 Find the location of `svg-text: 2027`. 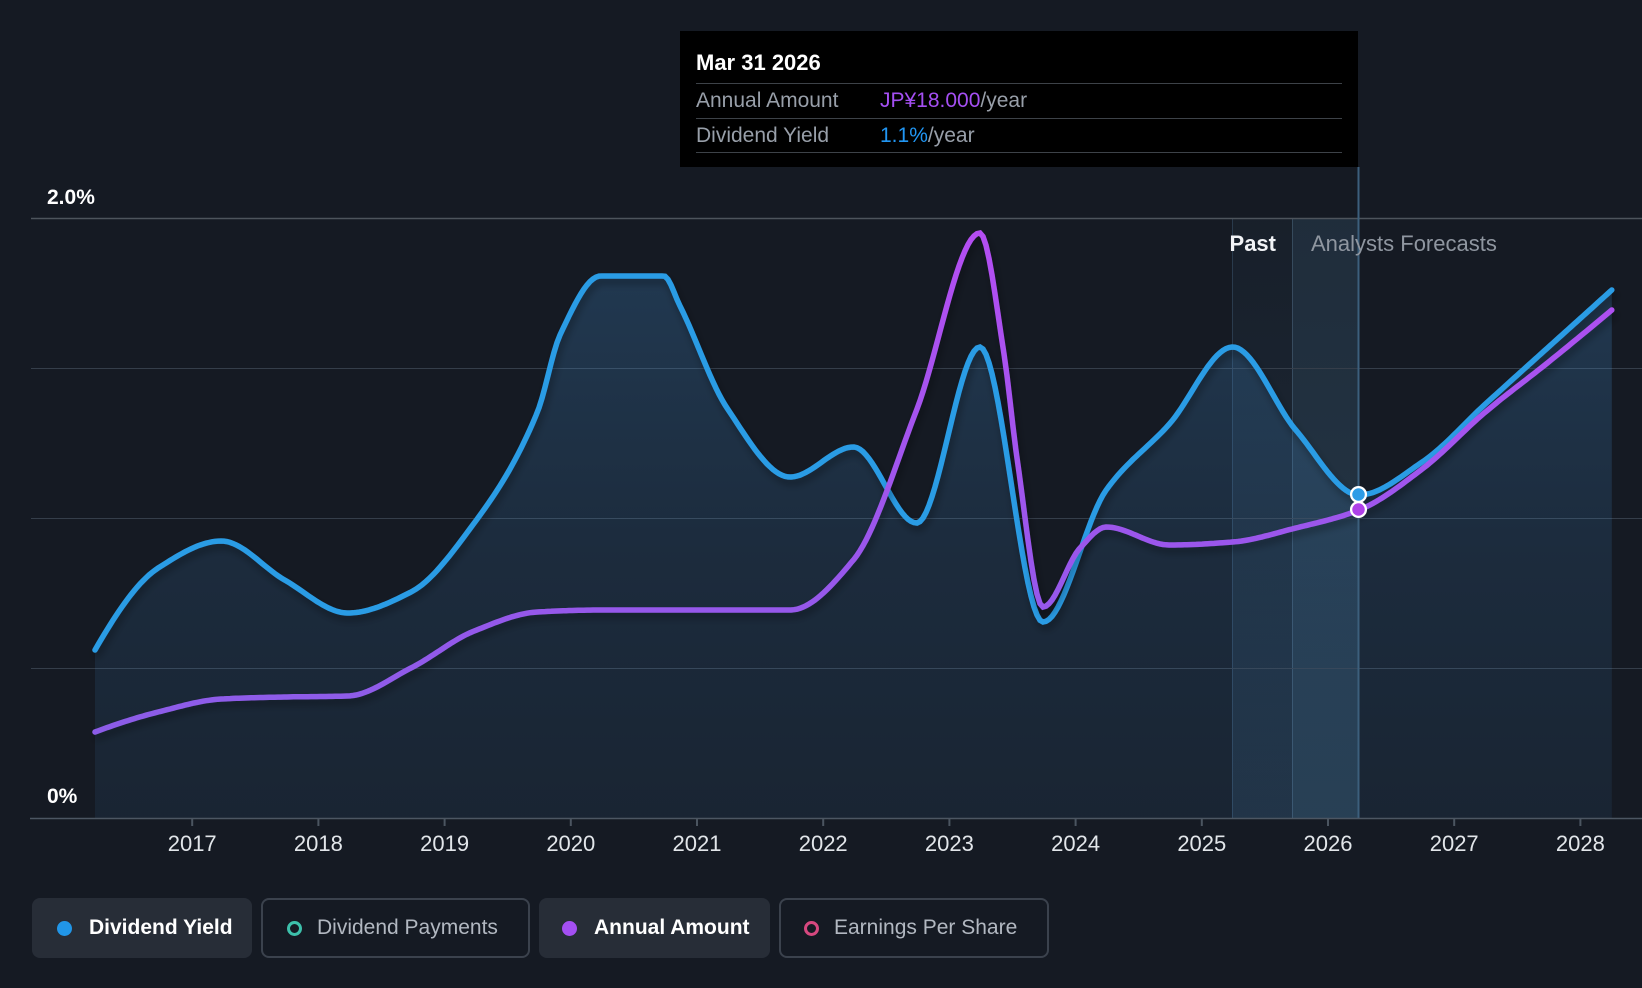

svg-text: 2027 is located at coordinates (1454, 843).